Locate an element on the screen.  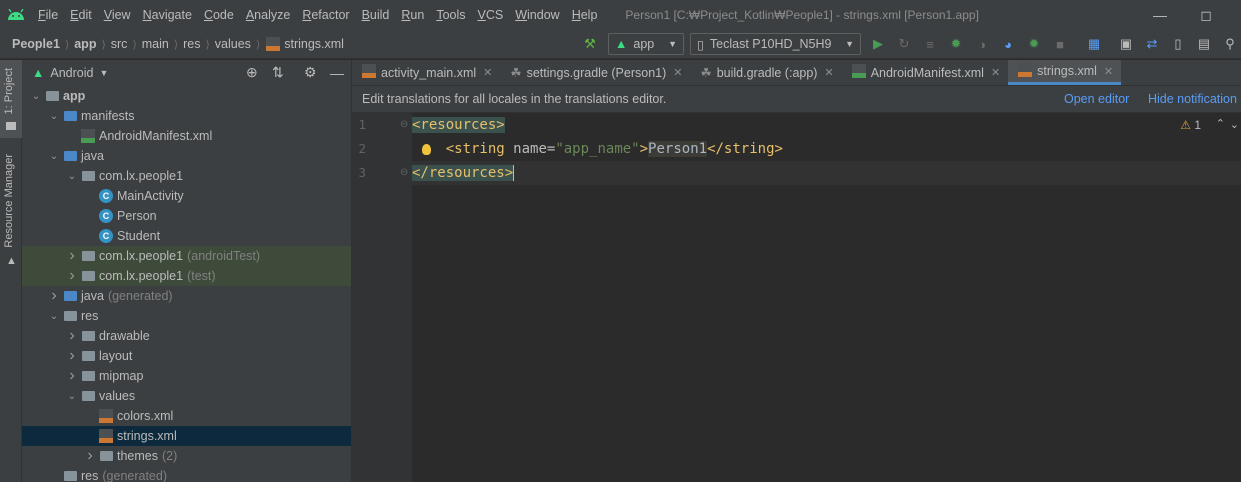
menu-view: View is located at coordinates (117, 15).